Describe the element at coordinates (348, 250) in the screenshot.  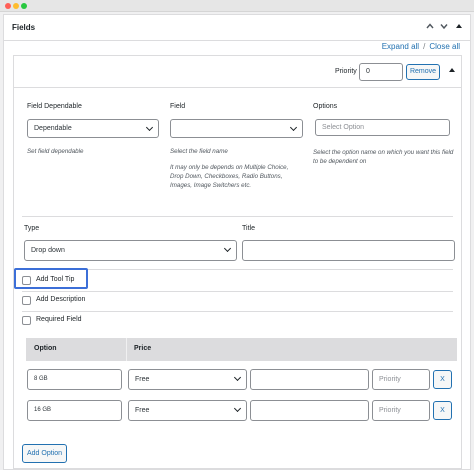
I see `title-input` at that location.